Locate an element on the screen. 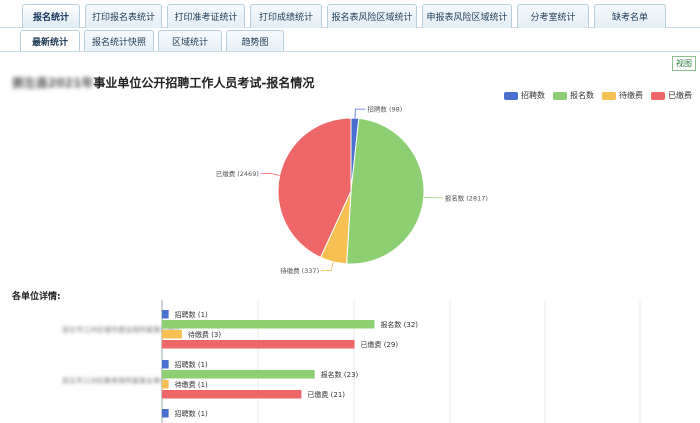 This screenshot has width=700, height=423. bar-label-unit3-recruit: 招聘数 (1) is located at coordinates (191, 413).